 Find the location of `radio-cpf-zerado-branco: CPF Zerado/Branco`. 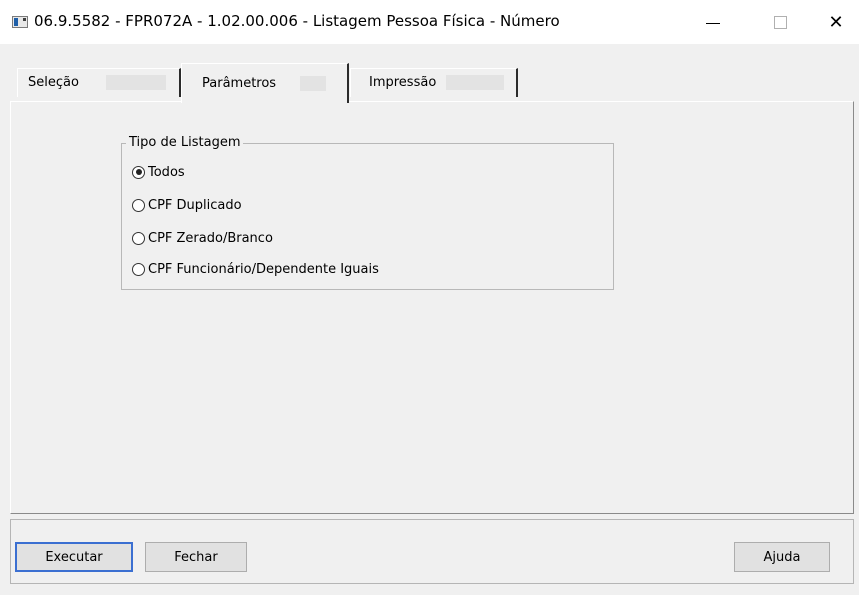

radio-cpf-zerado-branco: CPF Zerado/Branco is located at coordinates (202, 238).